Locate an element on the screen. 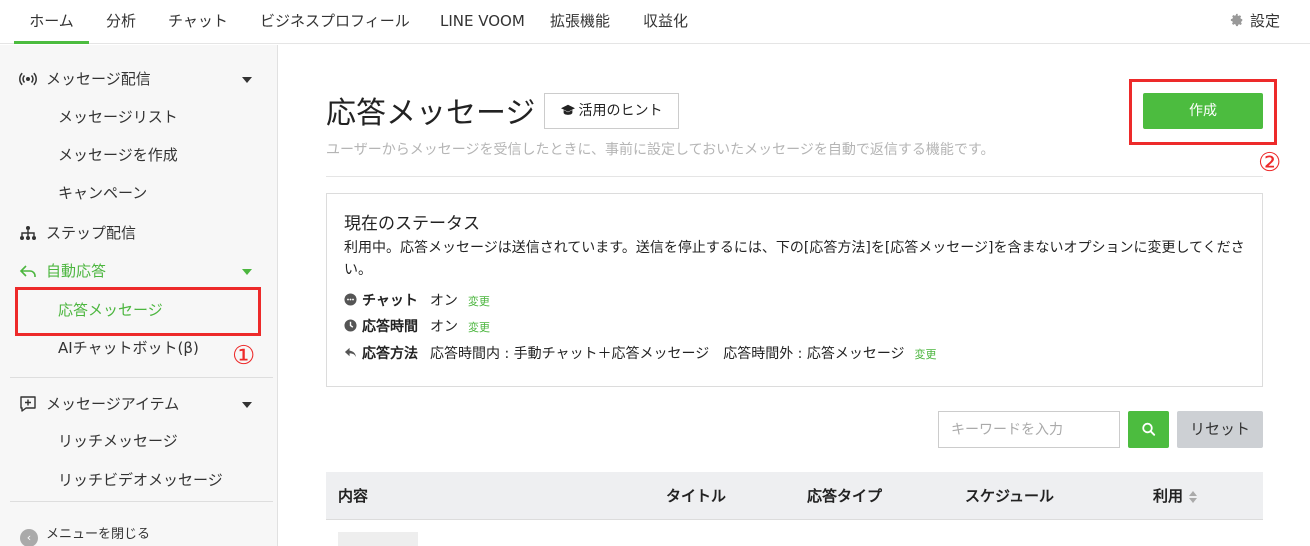  sidebar-item-message-items: メッセージアイテム is located at coordinates (138, 404).